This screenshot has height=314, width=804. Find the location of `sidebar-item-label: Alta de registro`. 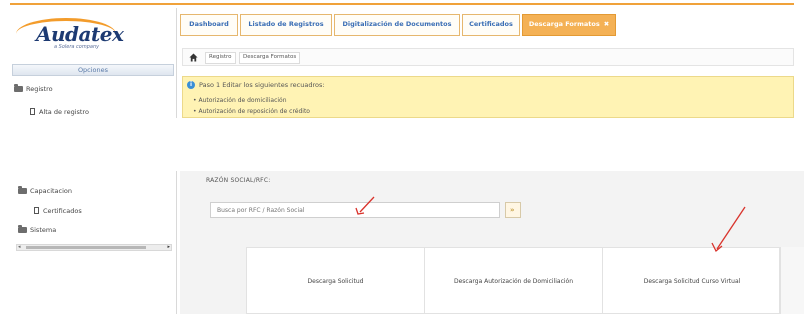

sidebar-item-label: Alta de registro is located at coordinates (64, 112).